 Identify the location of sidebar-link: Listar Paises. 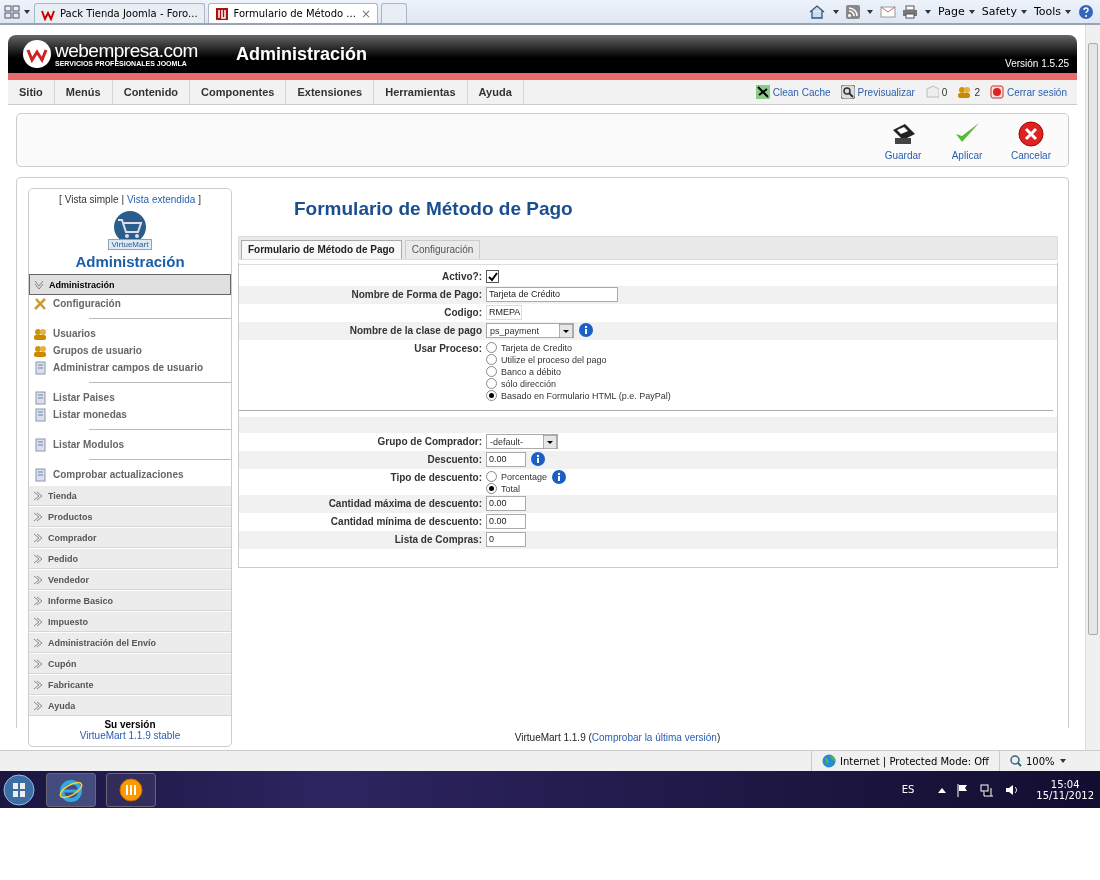
(130, 397).